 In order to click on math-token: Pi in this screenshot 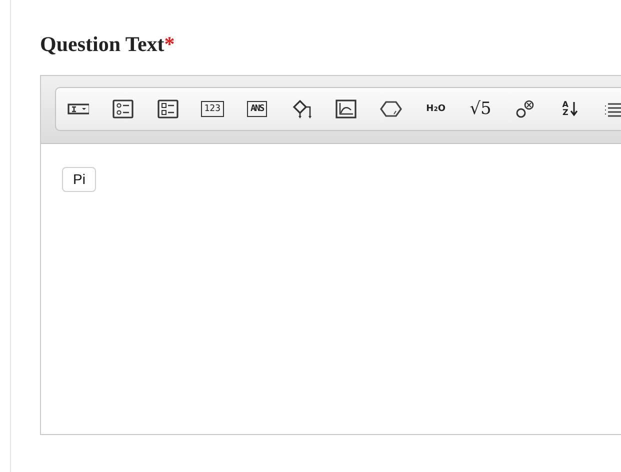, I will do `click(79, 179)`.